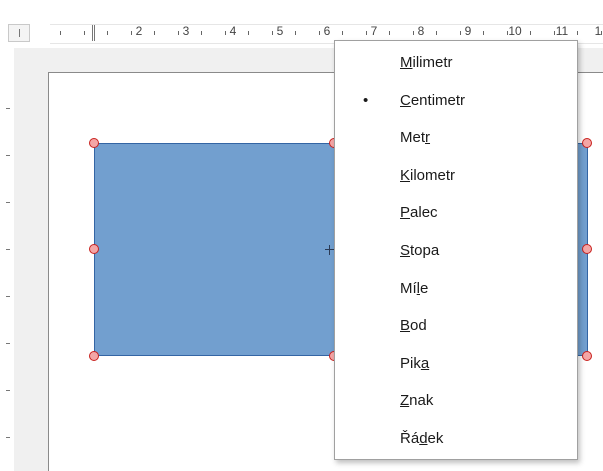  Describe the element at coordinates (456, 401) in the screenshot. I see `menu-item-char: Znak` at that location.